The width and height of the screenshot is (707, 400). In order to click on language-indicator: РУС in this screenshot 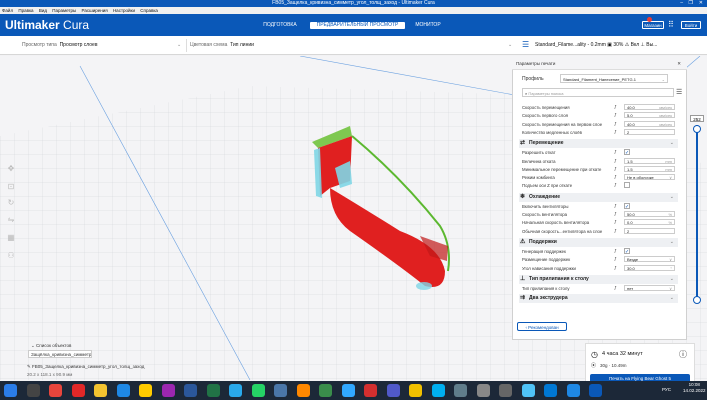, I will do `click(666, 389)`.